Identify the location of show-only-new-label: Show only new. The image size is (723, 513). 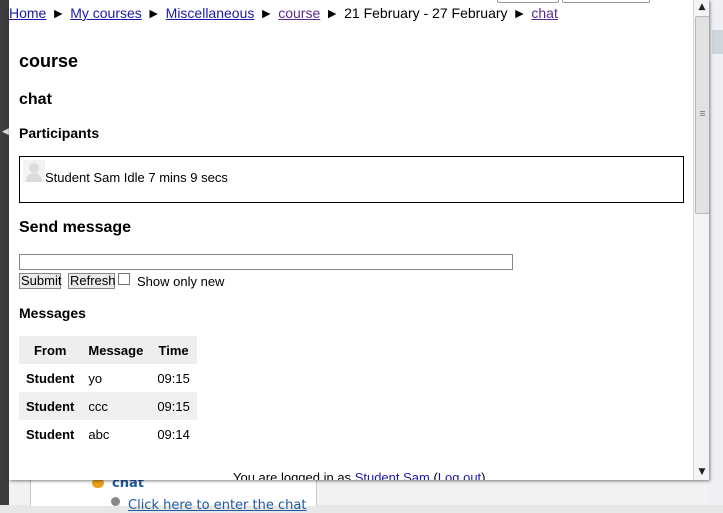
(181, 281).